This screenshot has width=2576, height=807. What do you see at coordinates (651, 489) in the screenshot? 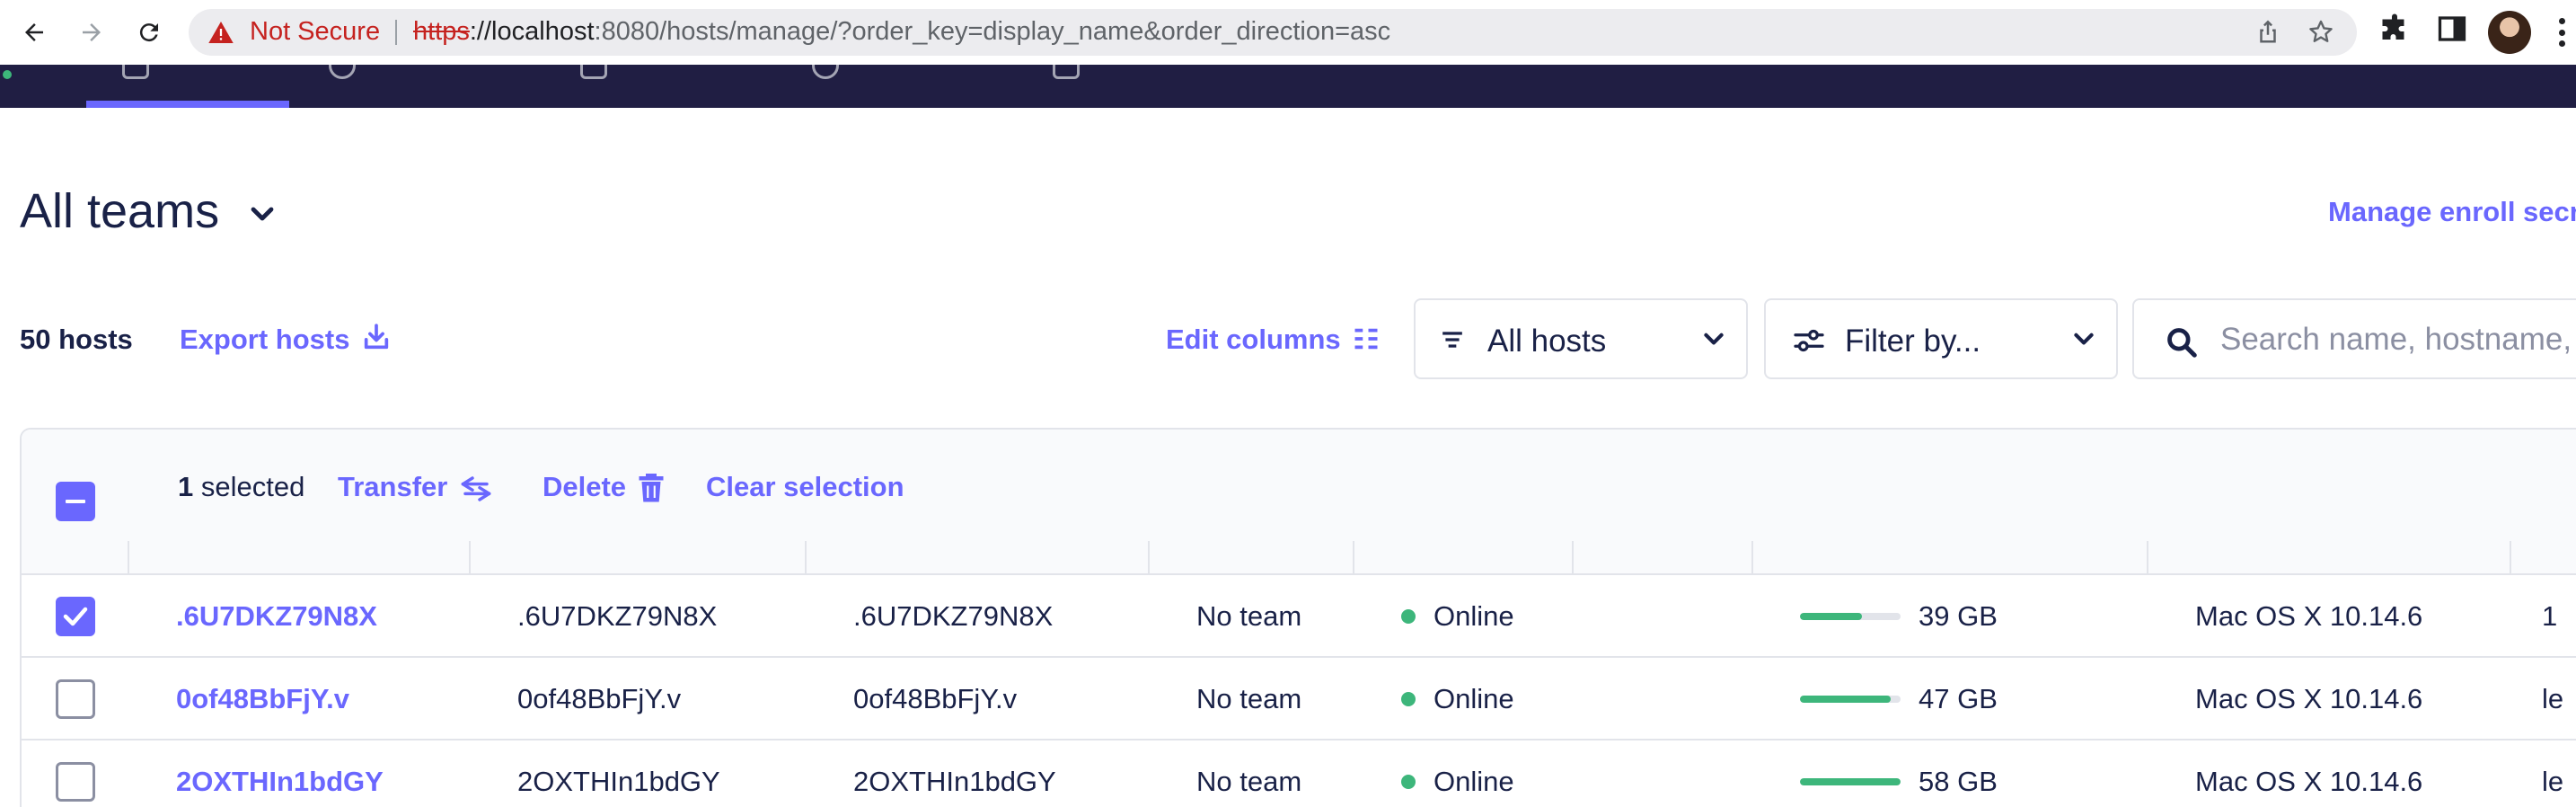
I see `trash-icon` at bounding box center [651, 489].